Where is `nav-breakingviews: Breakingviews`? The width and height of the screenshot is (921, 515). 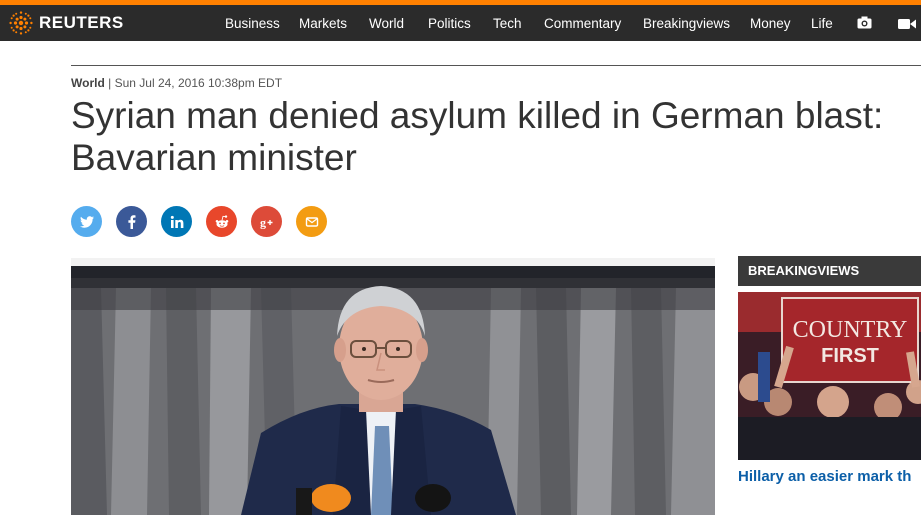 nav-breakingviews: Breakingviews is located at coordinates (686, 23).